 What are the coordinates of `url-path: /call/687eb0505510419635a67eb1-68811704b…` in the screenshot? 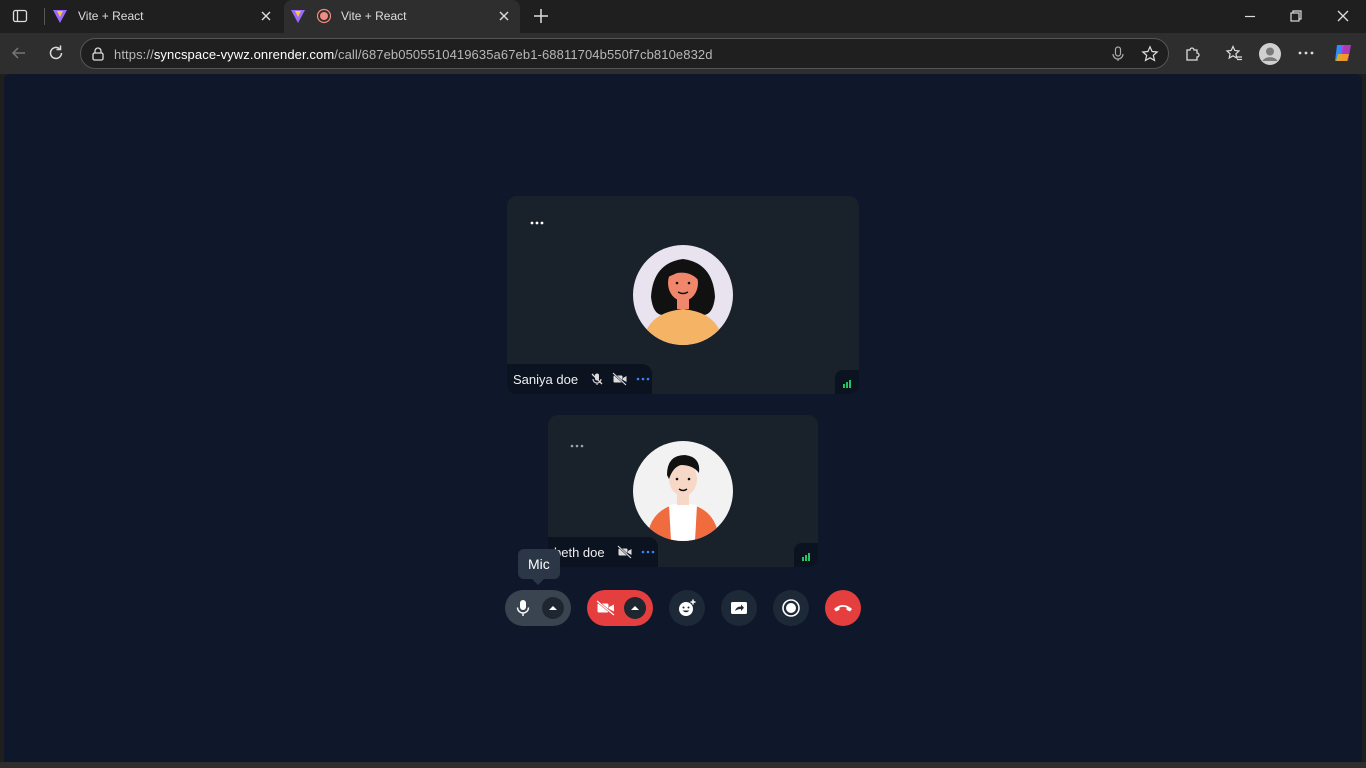 It's located at (523, 54).